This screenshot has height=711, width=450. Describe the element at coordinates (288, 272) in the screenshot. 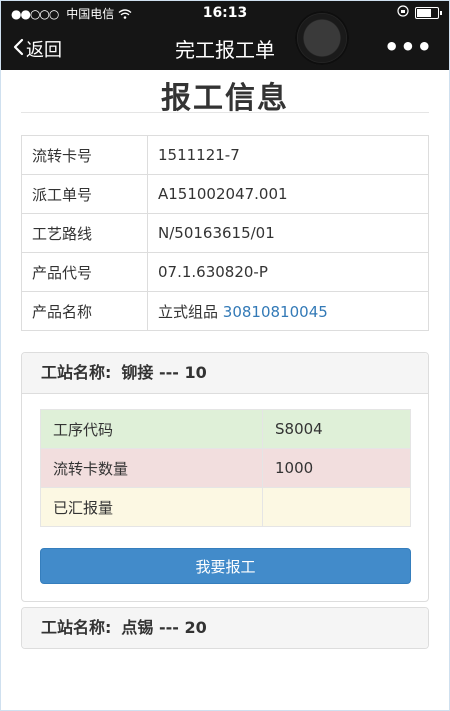

I see `info-value: 07.1.630820-P` at that location.